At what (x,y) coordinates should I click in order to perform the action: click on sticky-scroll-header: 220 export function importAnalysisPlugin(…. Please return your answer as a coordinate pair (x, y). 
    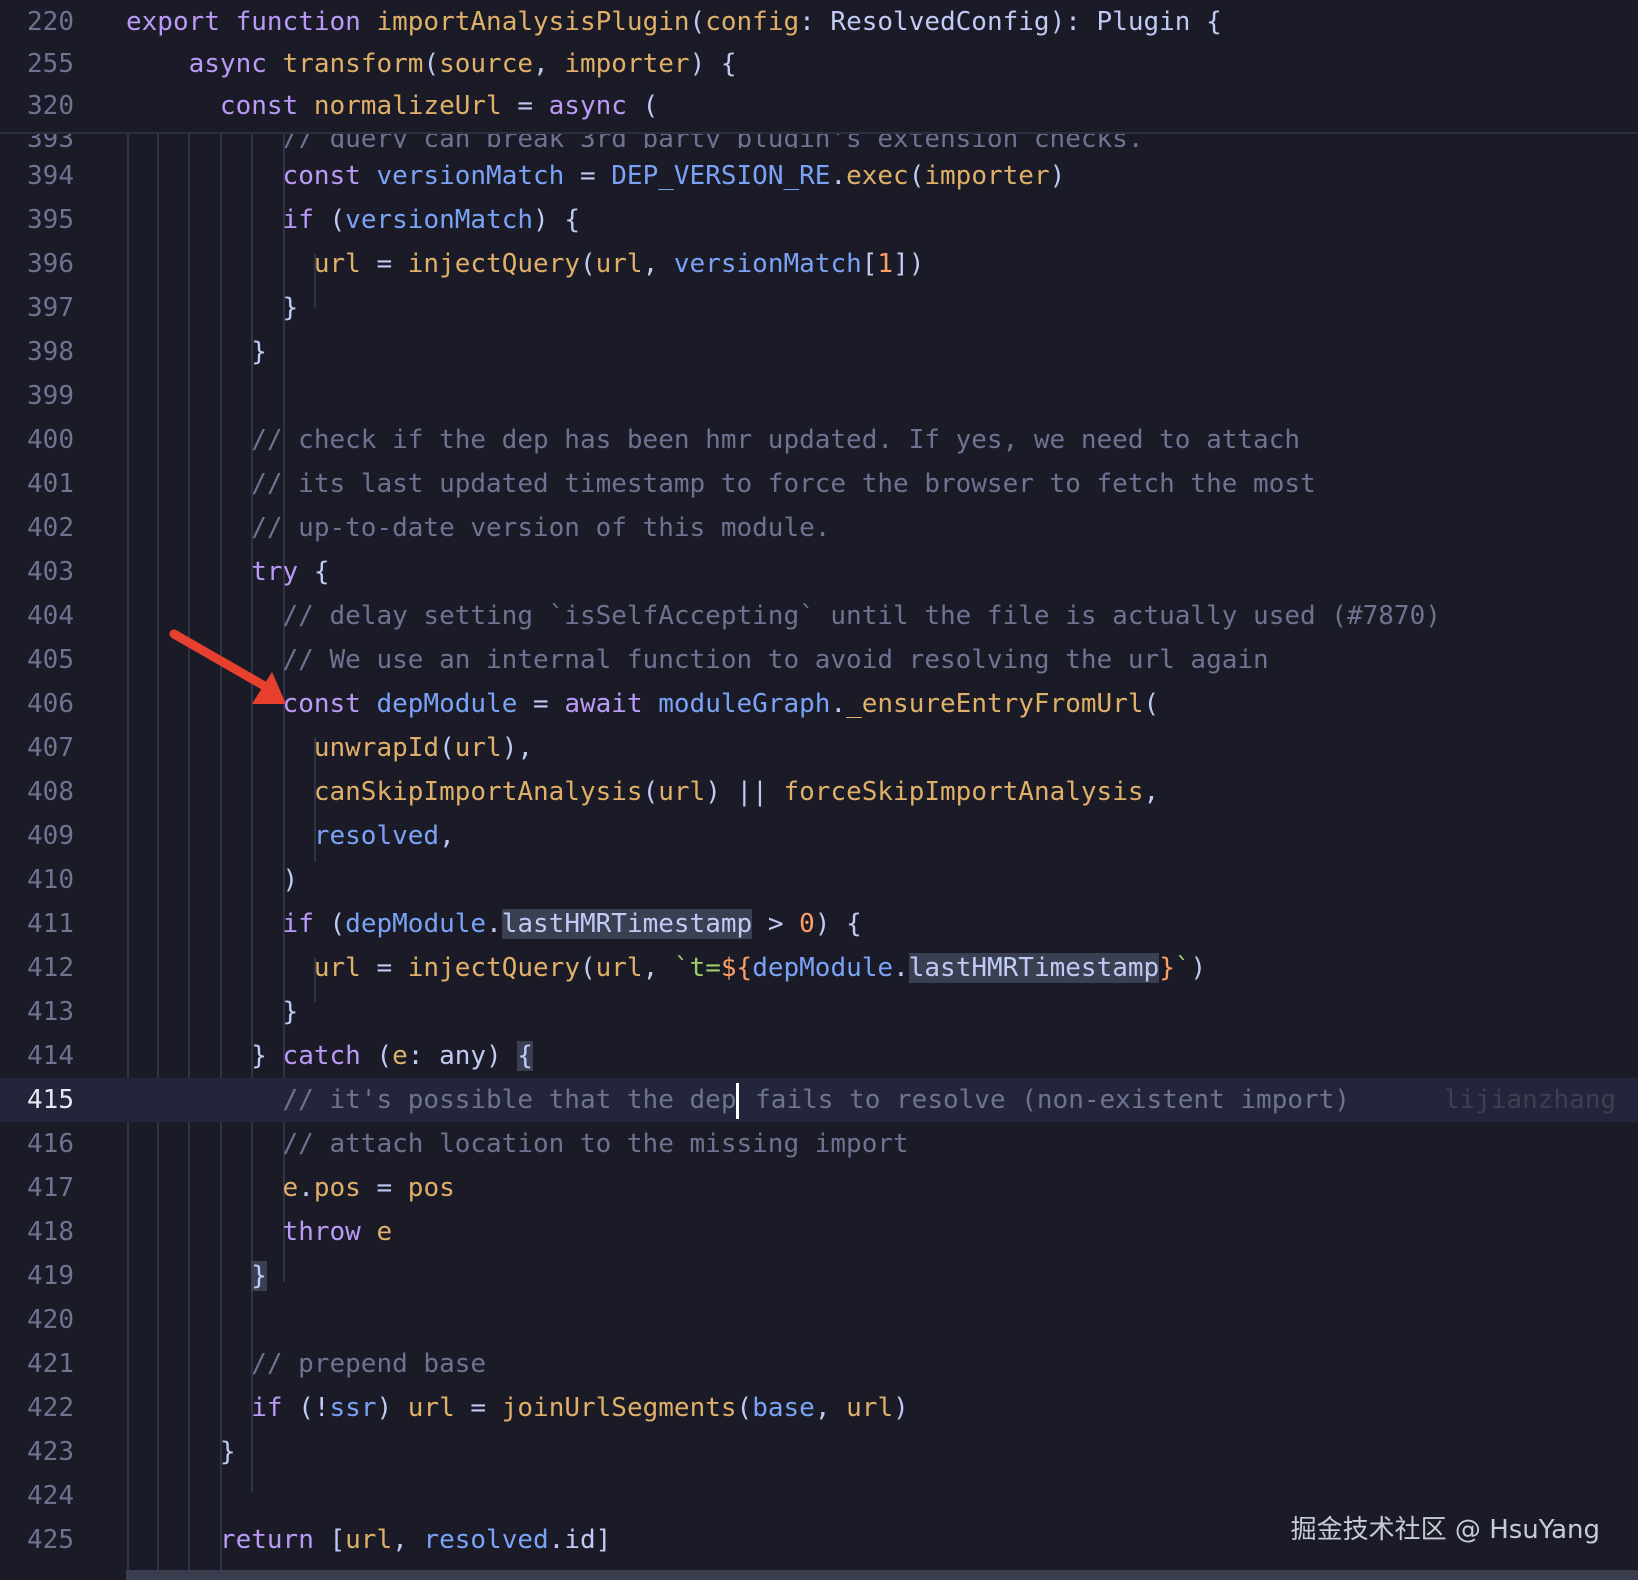
    Looking at the image, I should click on (819, 67).